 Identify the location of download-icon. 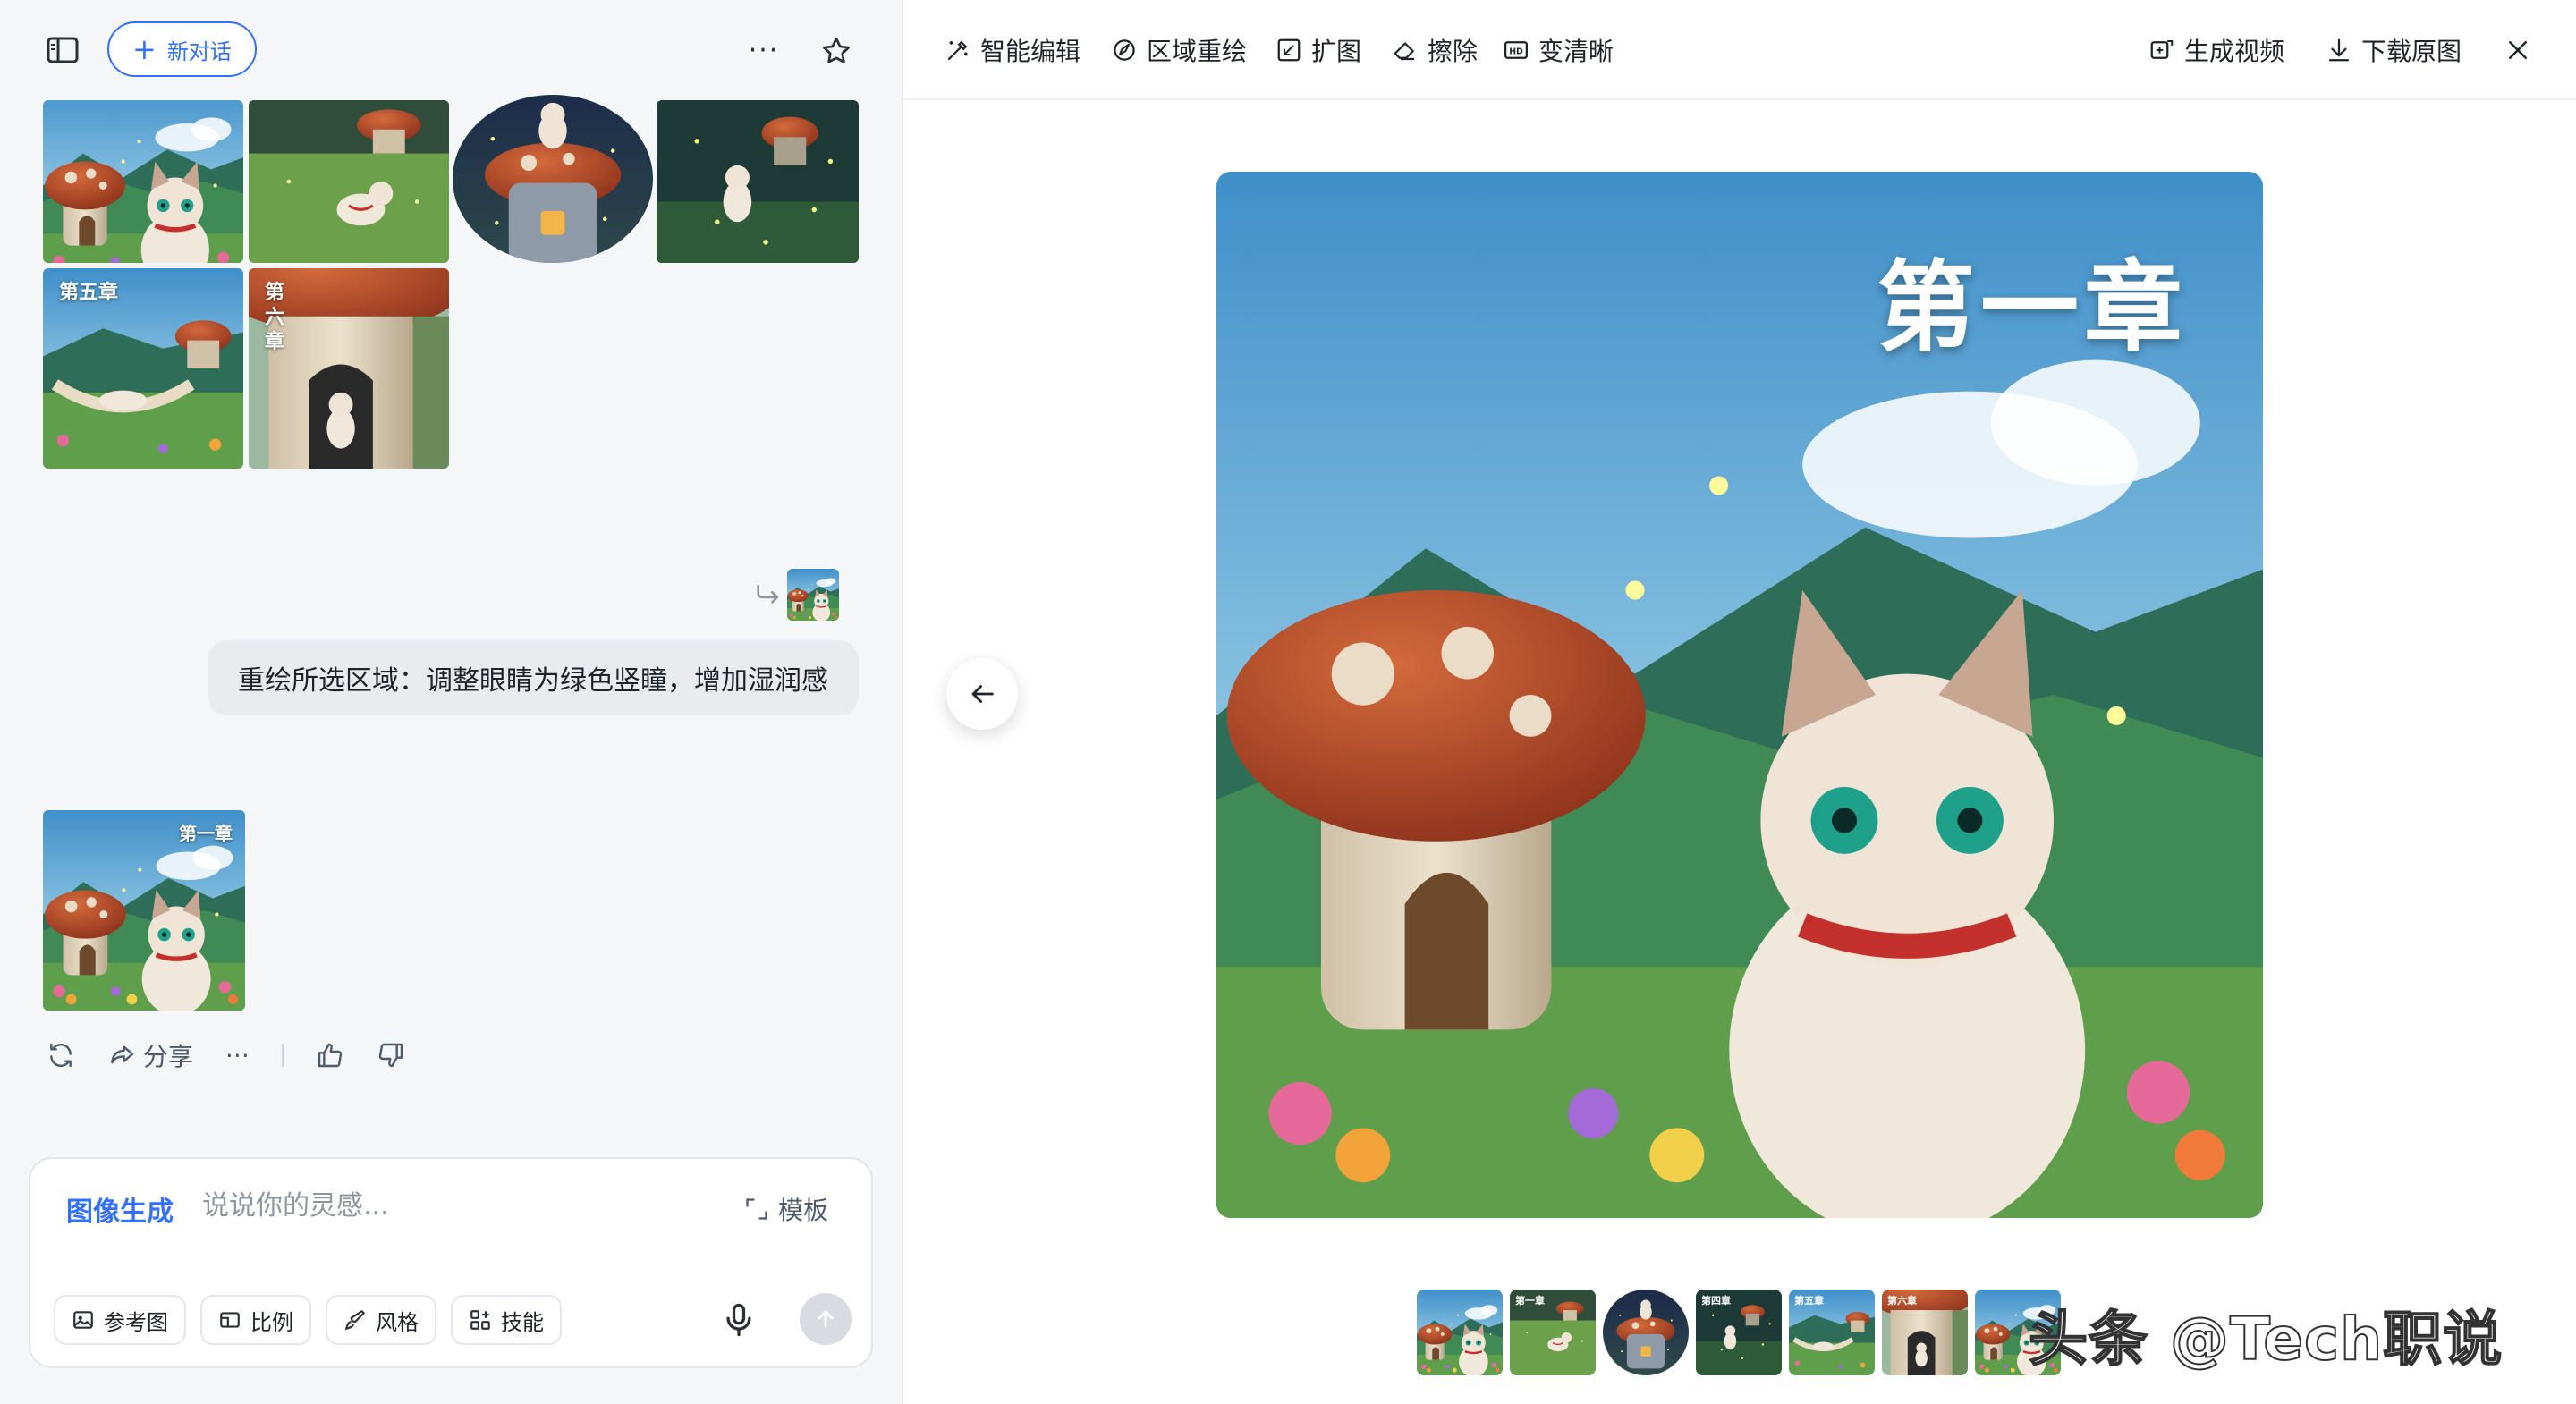
(2339, 50).